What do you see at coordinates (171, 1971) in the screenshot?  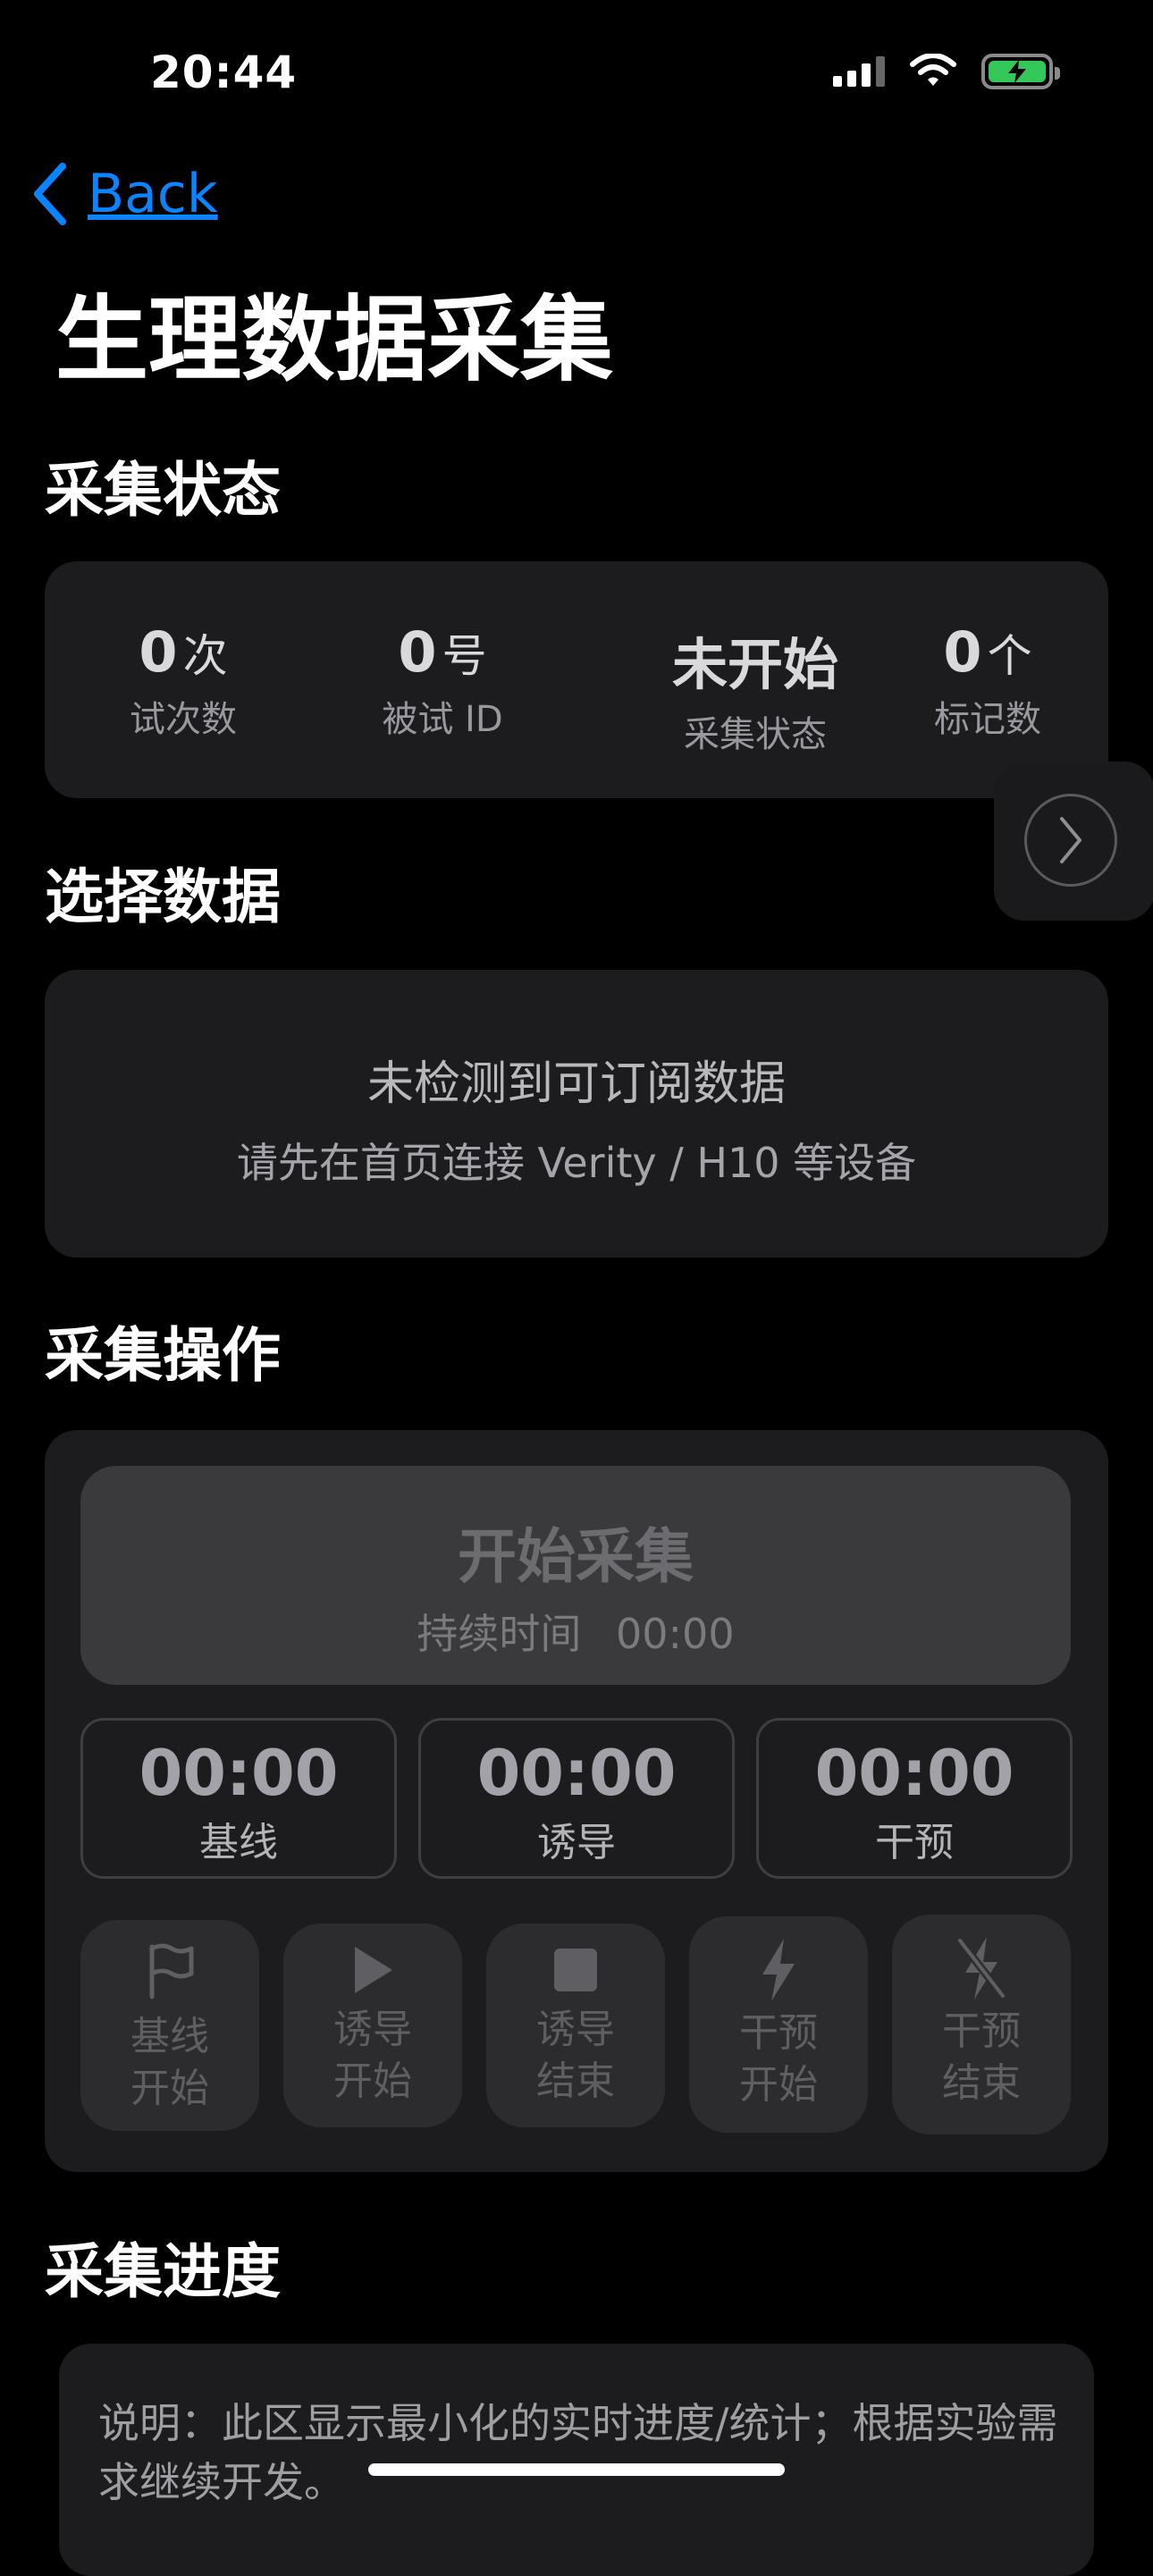 I see `flag-icon` at bounding box center [171, 1971].